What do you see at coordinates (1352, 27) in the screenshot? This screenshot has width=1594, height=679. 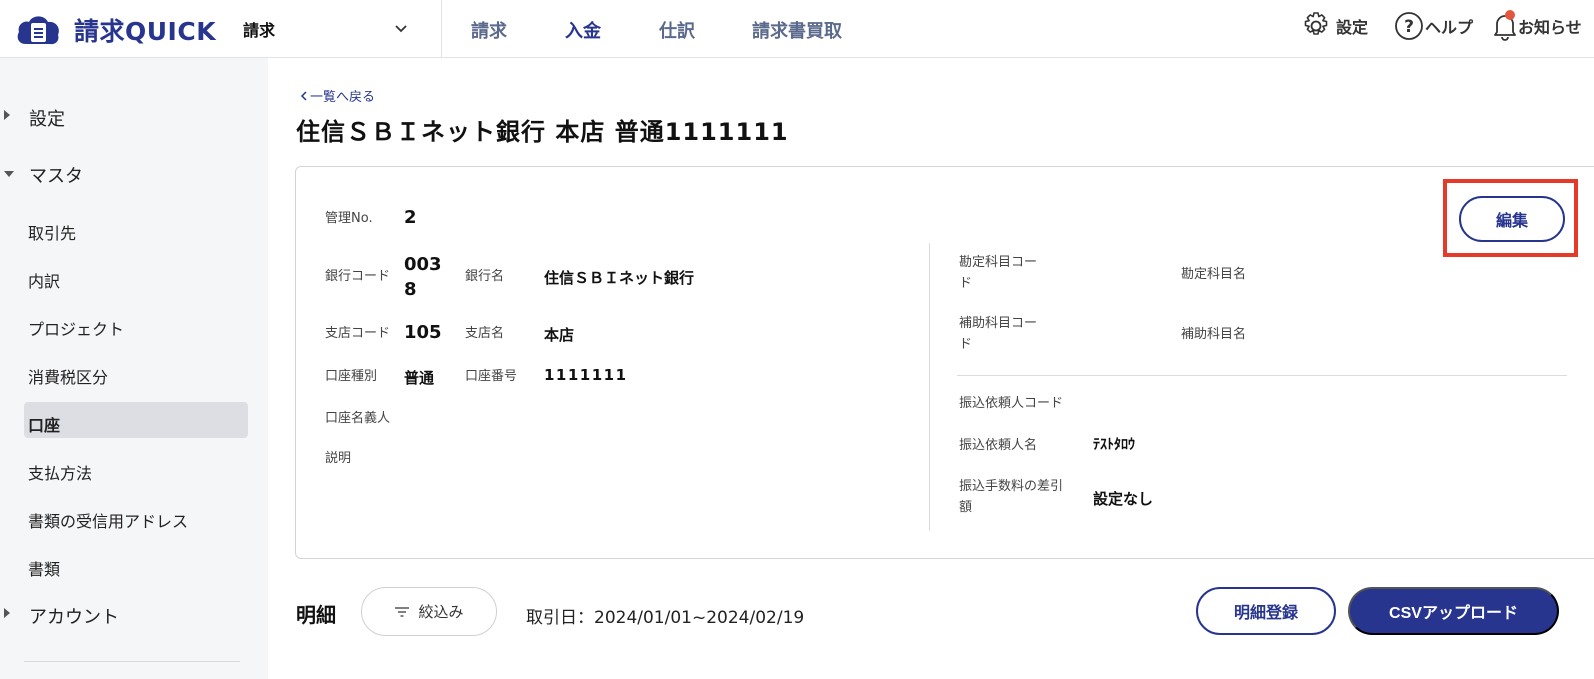 I see `settings-label: 設定` at bounding box center [1352, 27].